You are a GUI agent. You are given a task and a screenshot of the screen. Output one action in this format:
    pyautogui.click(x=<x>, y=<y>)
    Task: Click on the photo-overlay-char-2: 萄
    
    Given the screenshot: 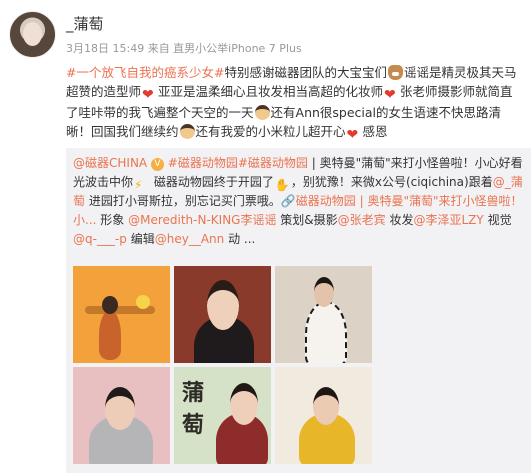 What is the action you would take?
    pyautogui.click(x=193, y=425)
    